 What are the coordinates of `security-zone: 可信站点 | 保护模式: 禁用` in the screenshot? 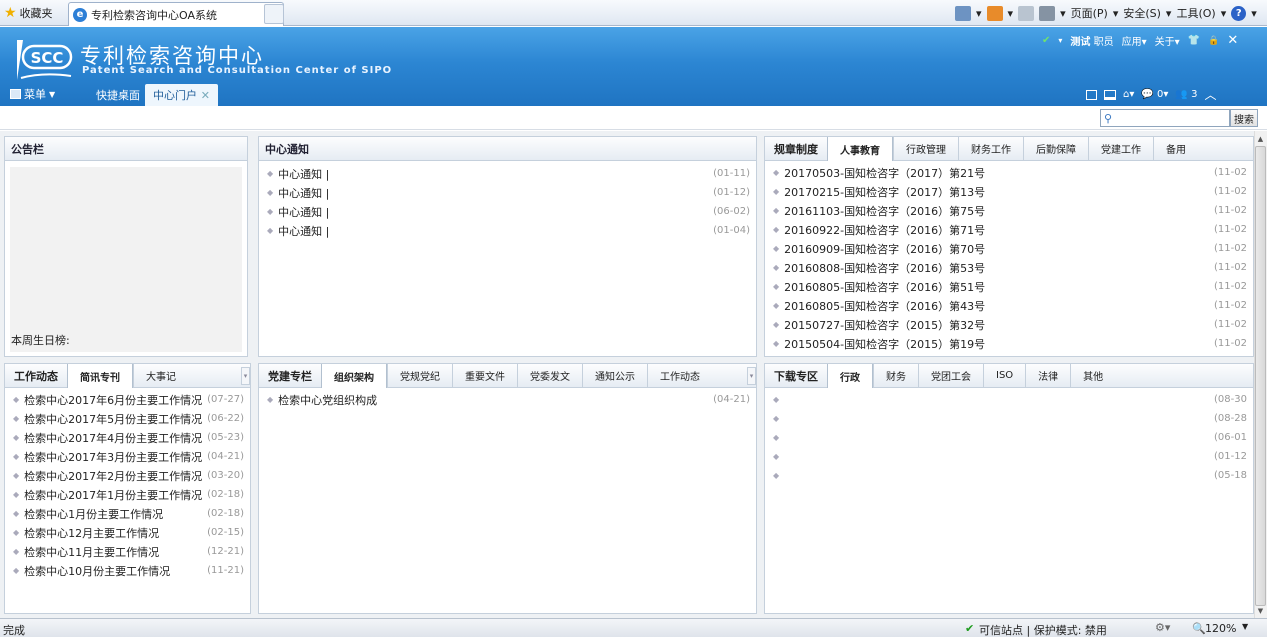 It's located at (1043, 630).